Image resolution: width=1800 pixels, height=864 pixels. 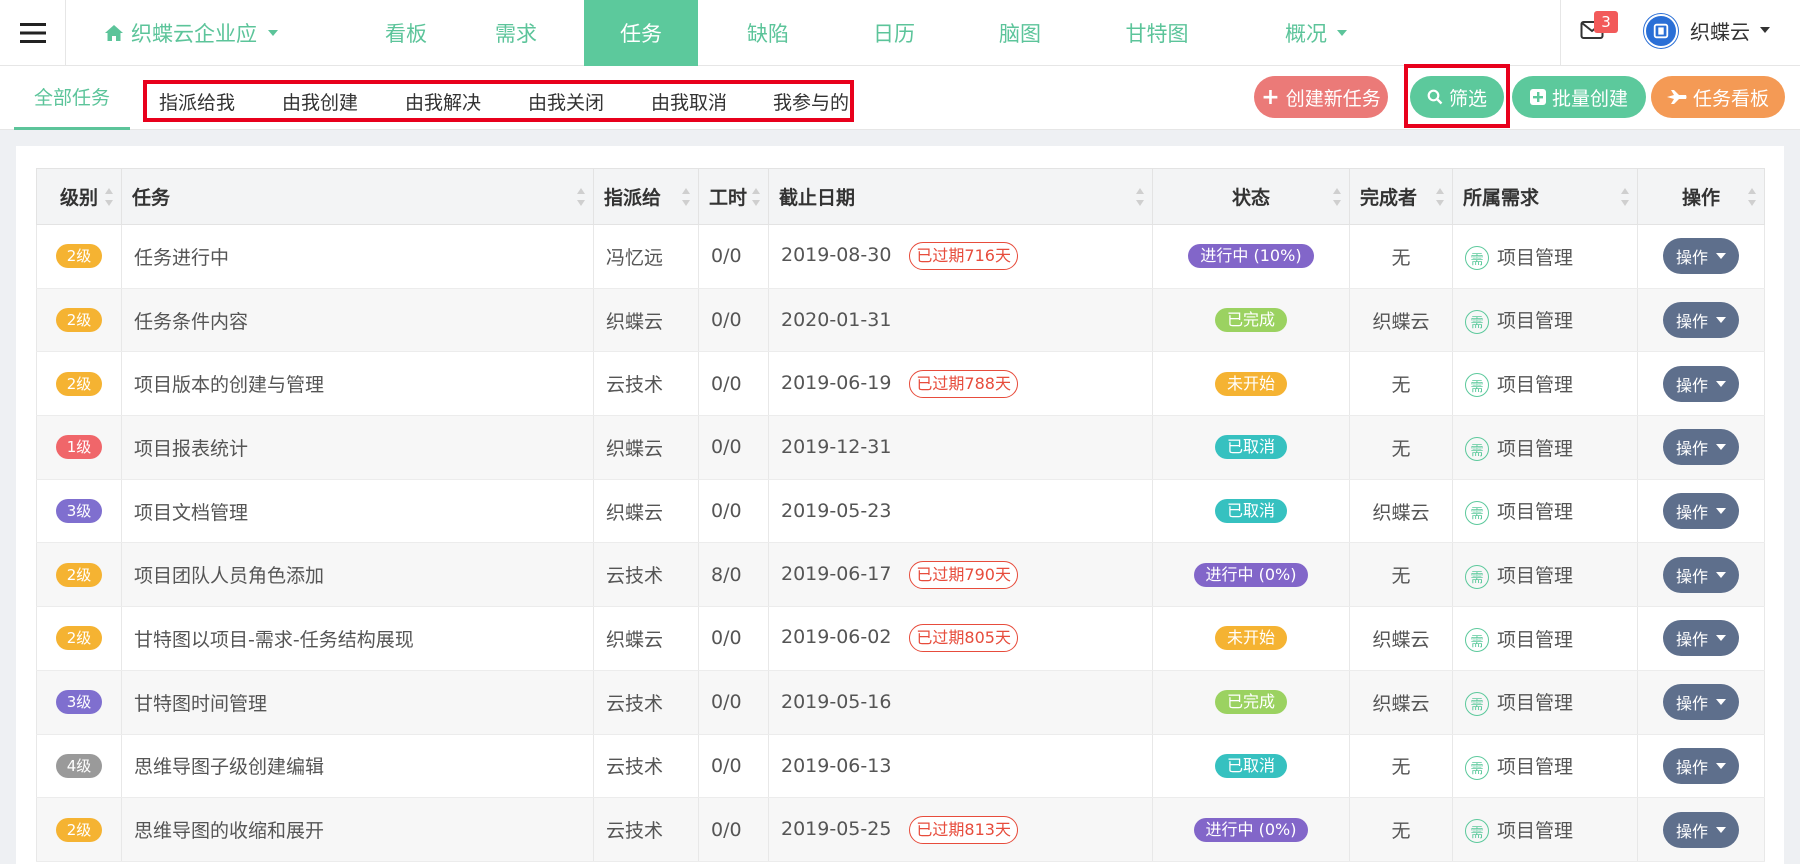 I want to click on app-switcher: 织蝶云企业应, so click(x=191, y=33).